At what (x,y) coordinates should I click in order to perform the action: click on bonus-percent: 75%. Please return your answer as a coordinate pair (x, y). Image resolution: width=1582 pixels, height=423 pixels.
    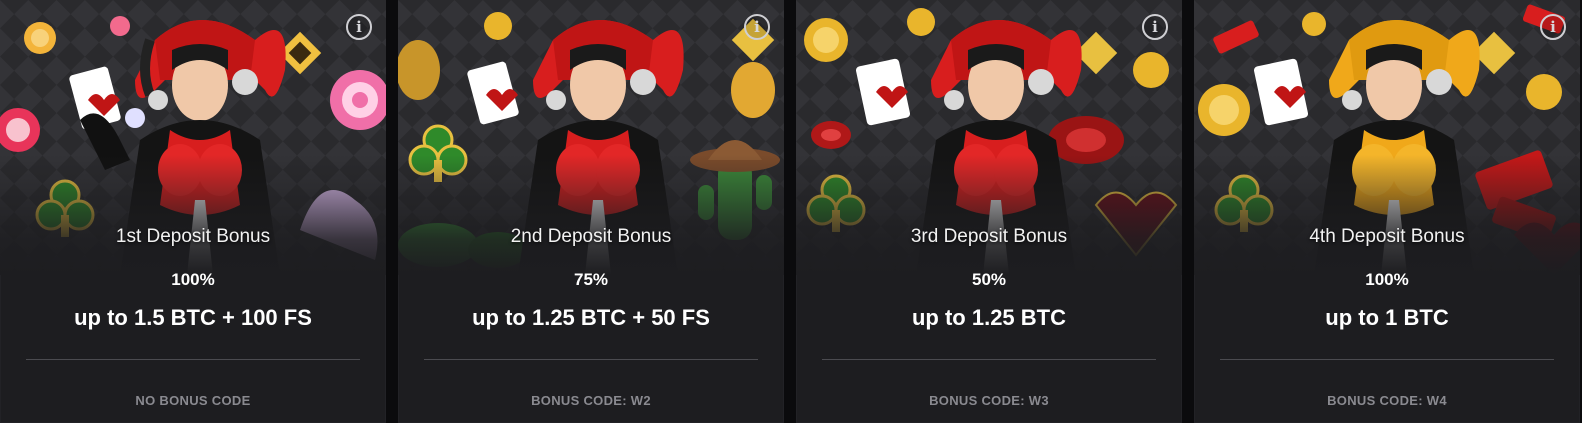
    Looking at the image, I should click on (591, 279).